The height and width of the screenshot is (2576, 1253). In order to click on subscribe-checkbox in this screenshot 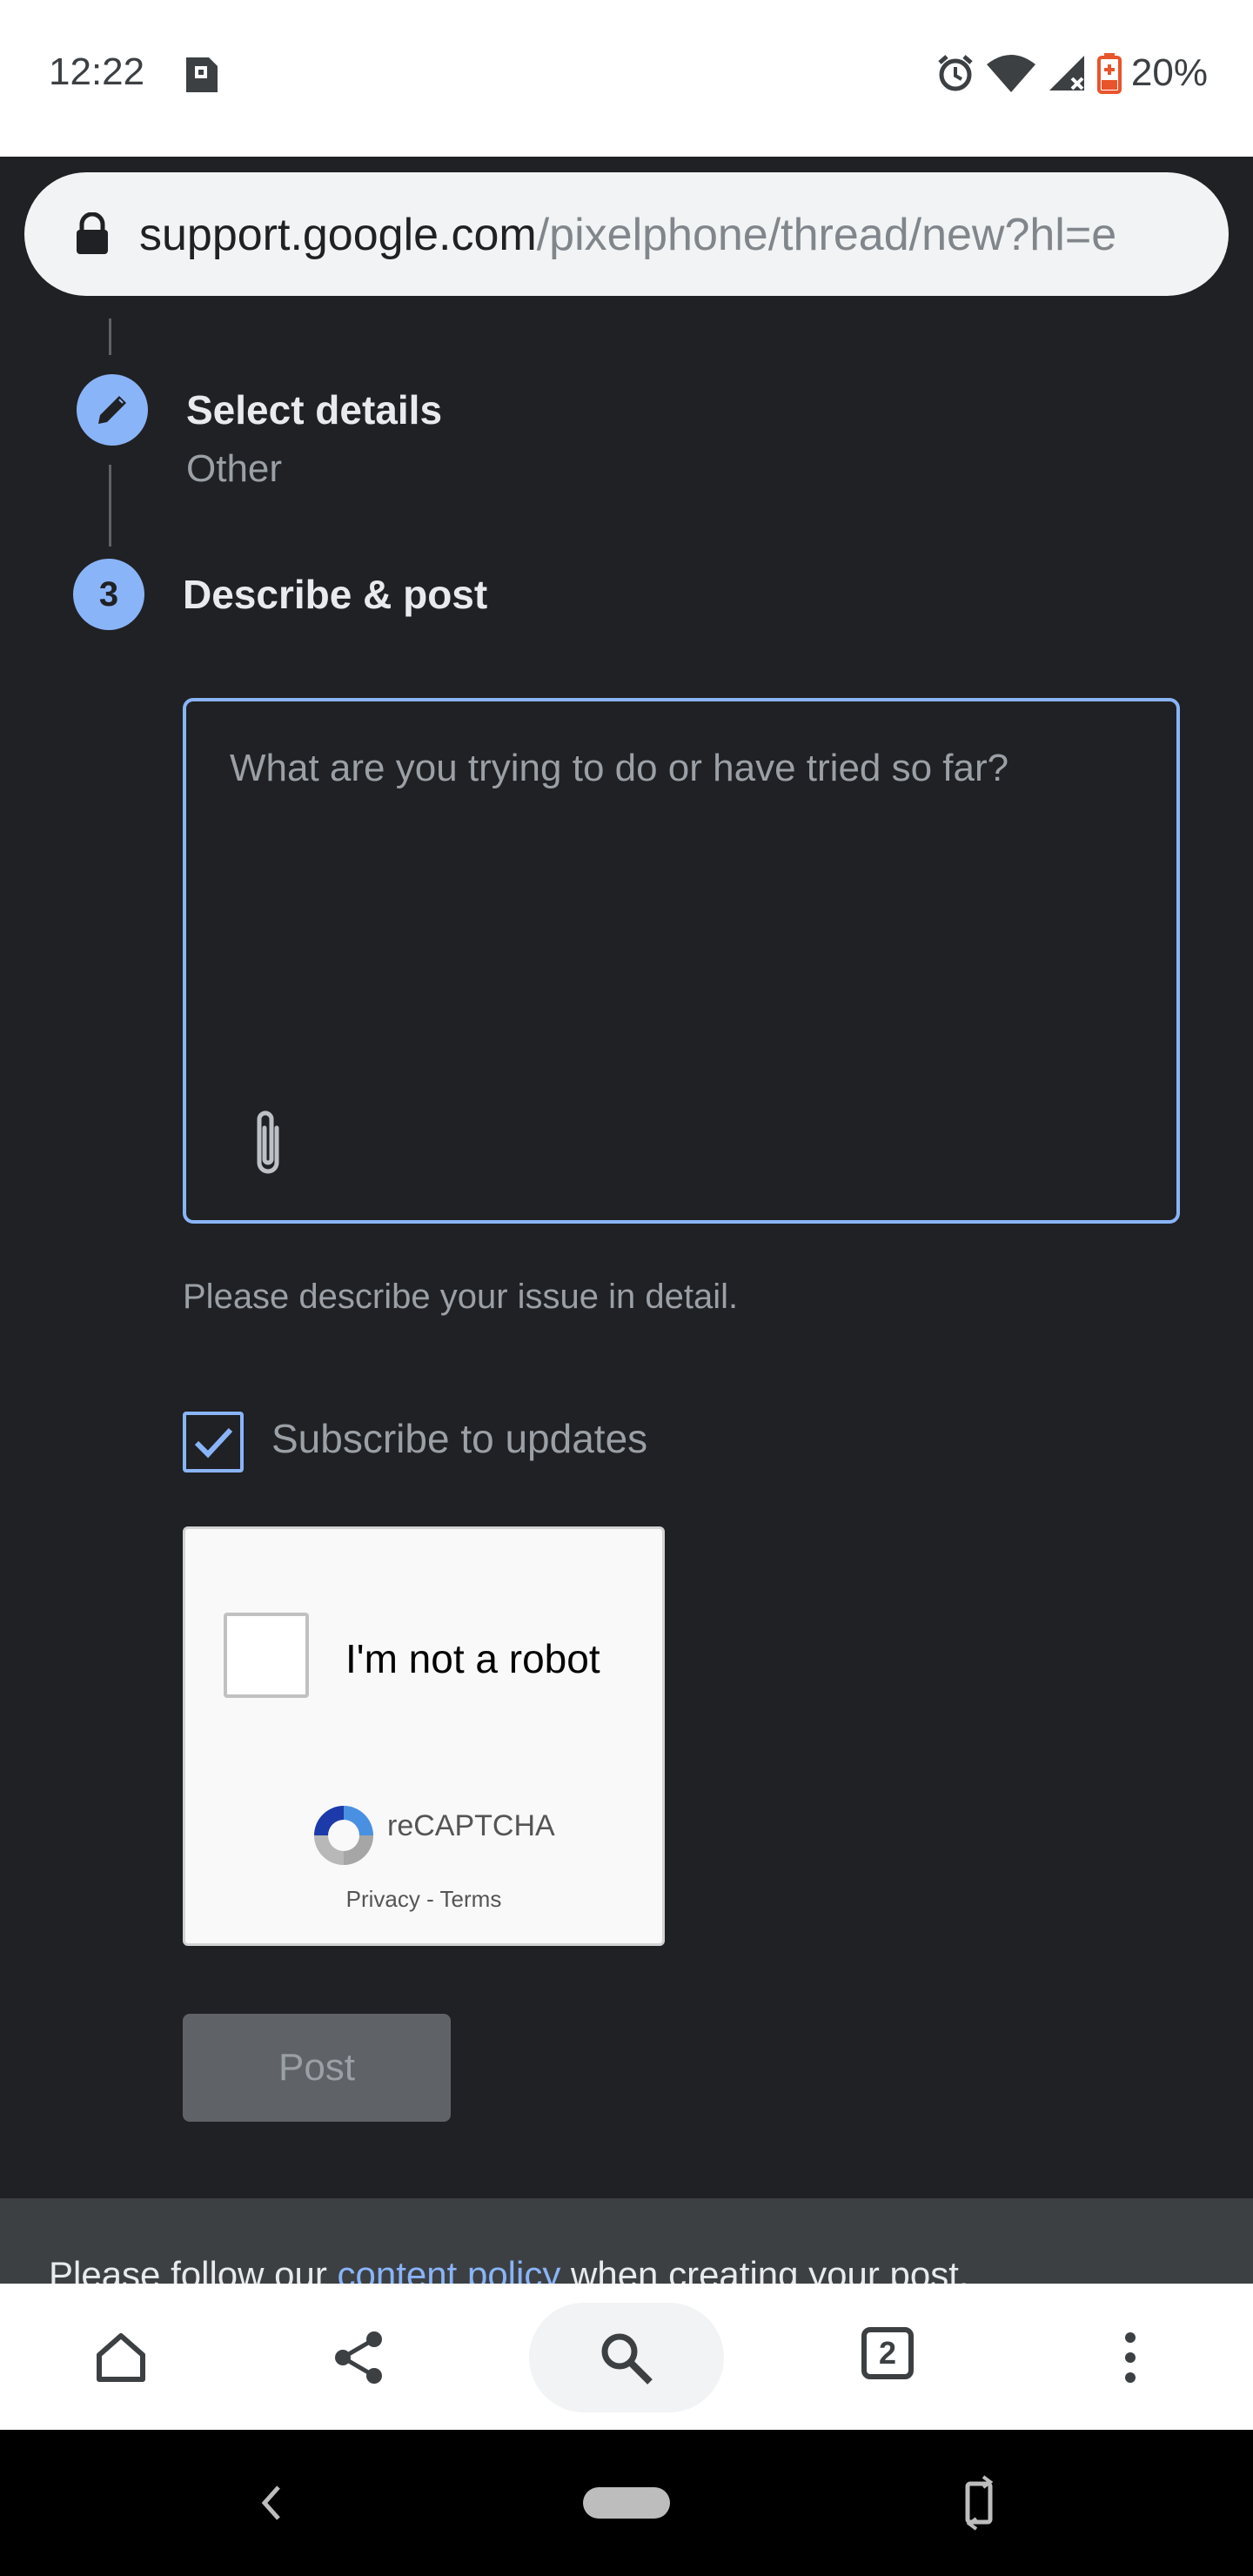, I will do `click(213, 1442)`.